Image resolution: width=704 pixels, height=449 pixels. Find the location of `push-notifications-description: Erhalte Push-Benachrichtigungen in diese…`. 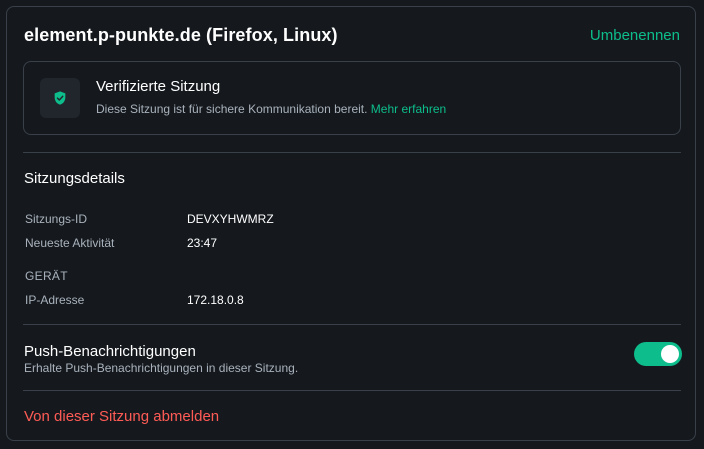

push-notifications-description: Erhalte Push-Benachrichtigungen in diese… is located at coordinates (161, 368).